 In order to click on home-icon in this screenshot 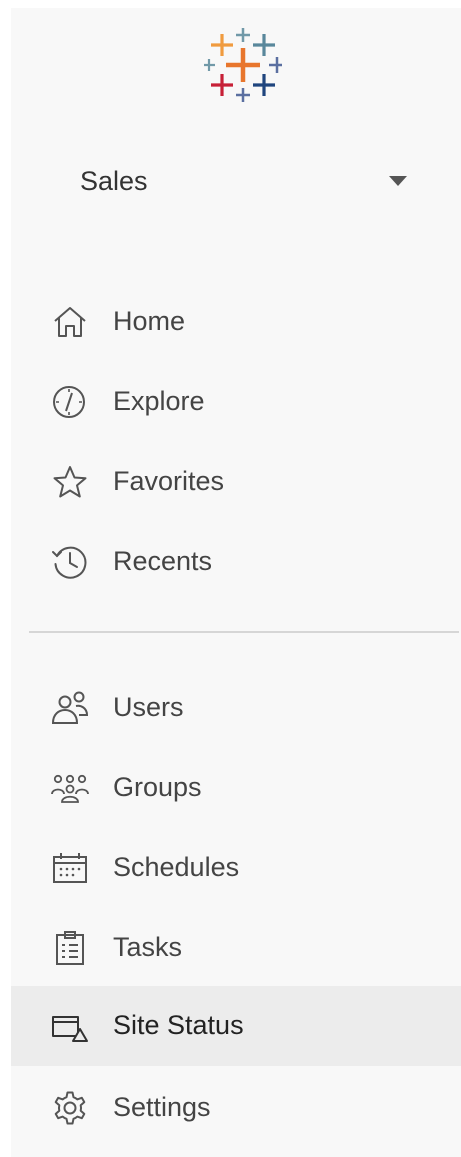, I will do `click(70, 322)`.